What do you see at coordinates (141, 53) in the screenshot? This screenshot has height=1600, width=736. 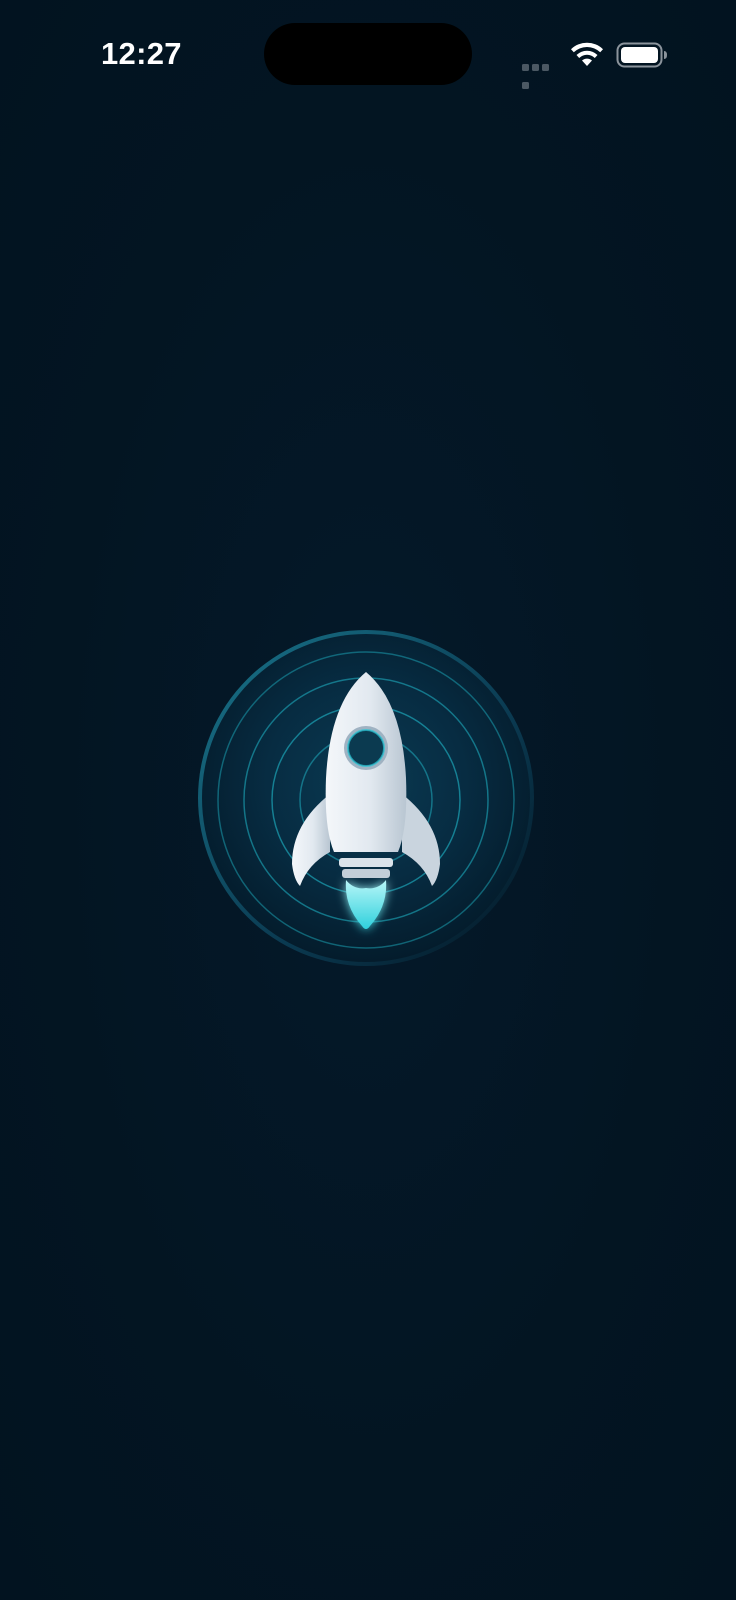 I see `status-time: 12:27` at bounding box center [141, 53].